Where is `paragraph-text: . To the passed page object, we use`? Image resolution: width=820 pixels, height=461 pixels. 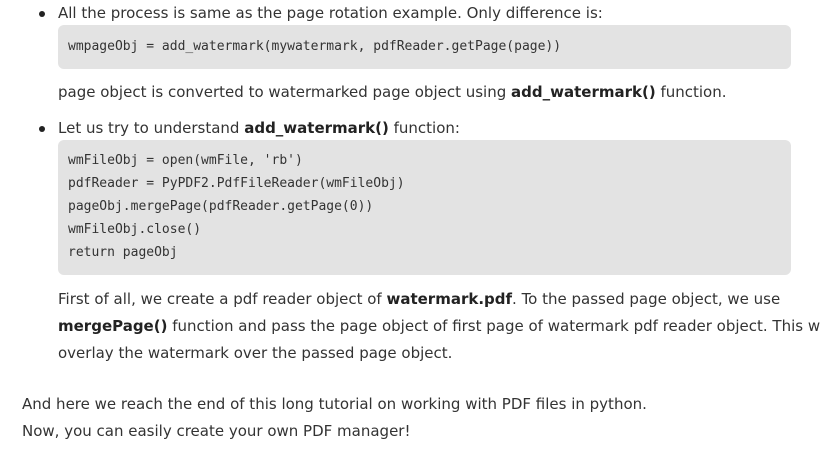
paragraph-text: . To the passed page object, we use is located at coordinates (646, 299).